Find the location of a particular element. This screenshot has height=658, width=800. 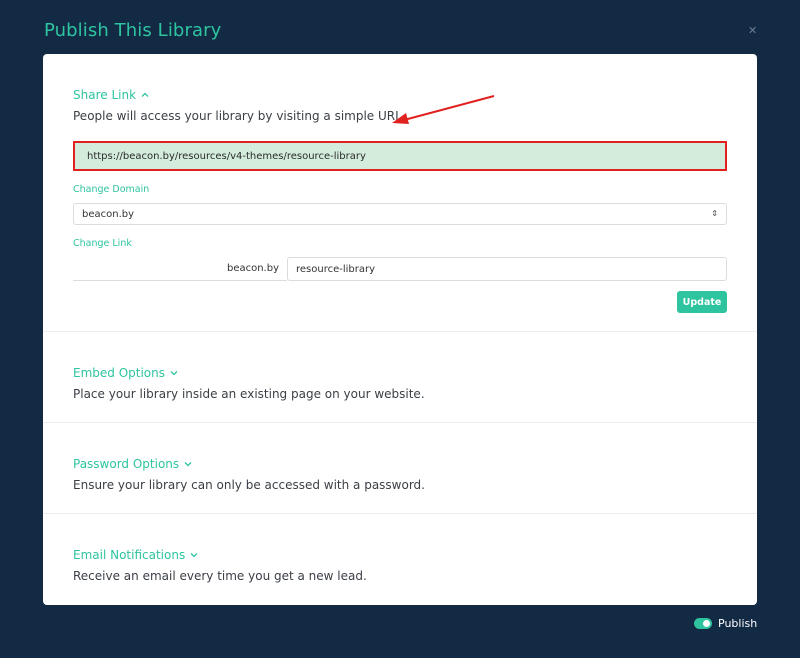

toggle-switch is located at coordinates (703, 623).